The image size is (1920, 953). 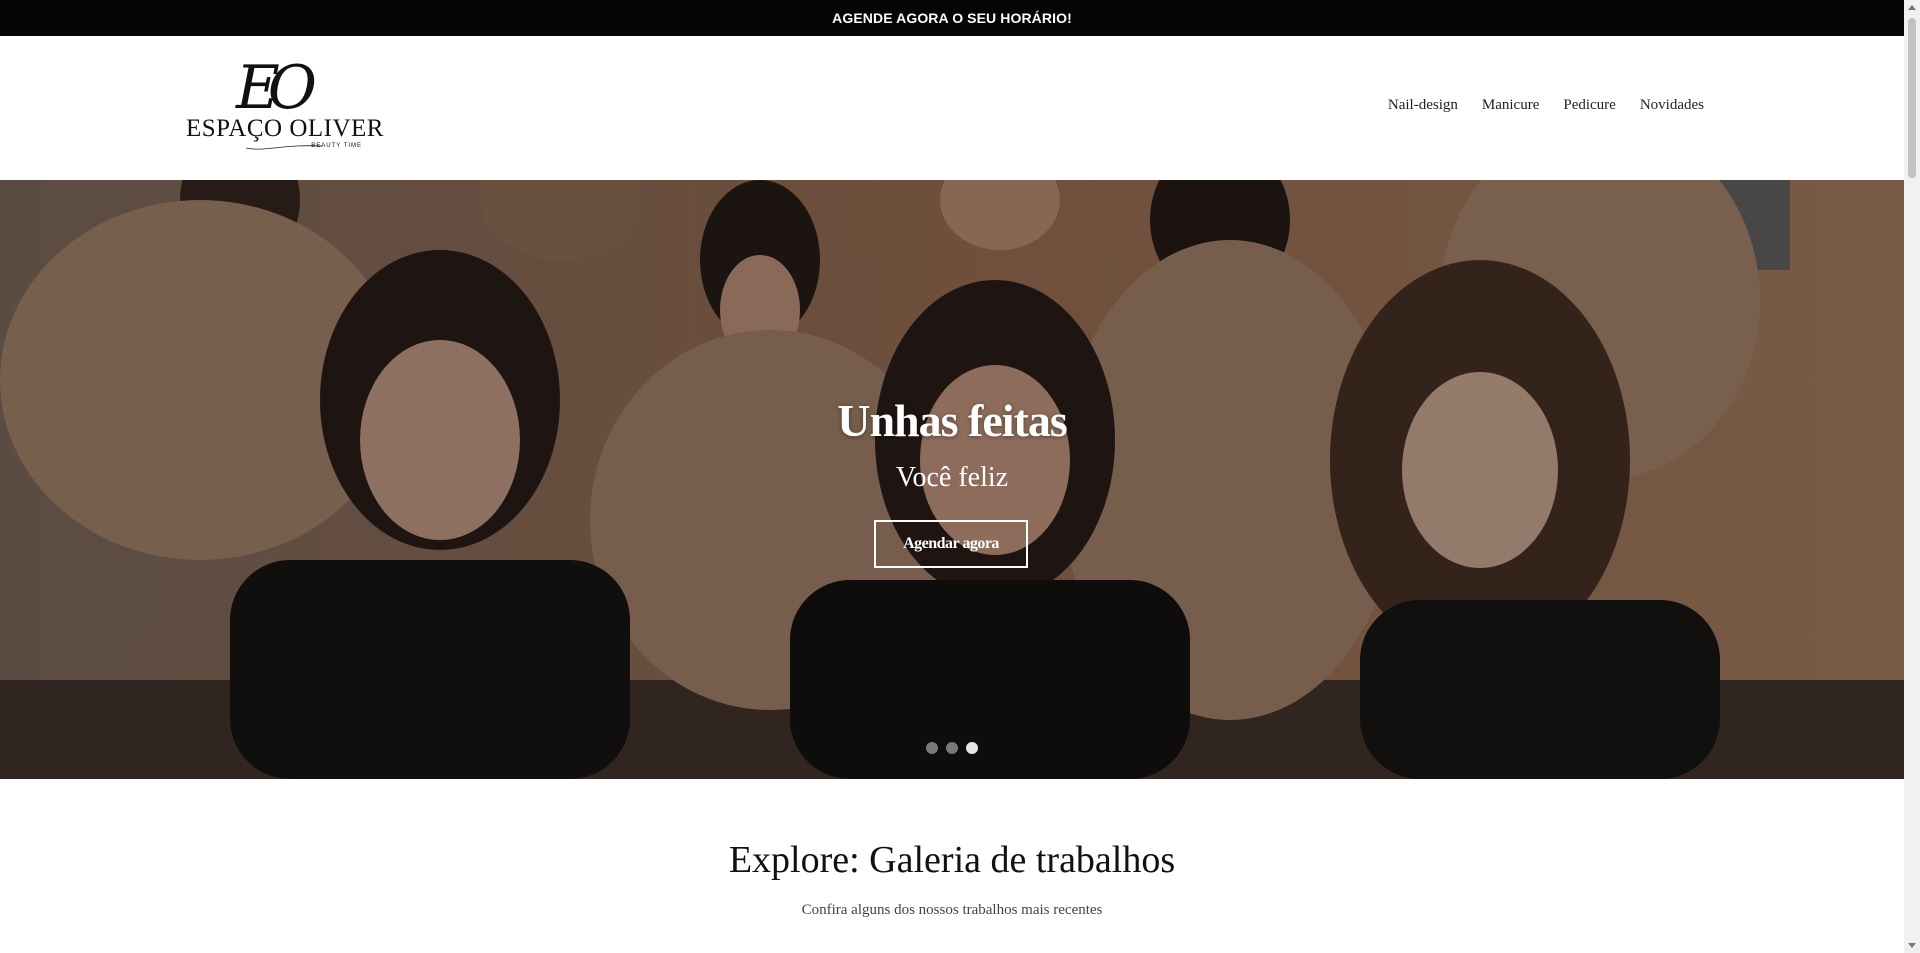 I want to click on nav-item-pedicure: Pedicure, so click(x=1589, y=105).